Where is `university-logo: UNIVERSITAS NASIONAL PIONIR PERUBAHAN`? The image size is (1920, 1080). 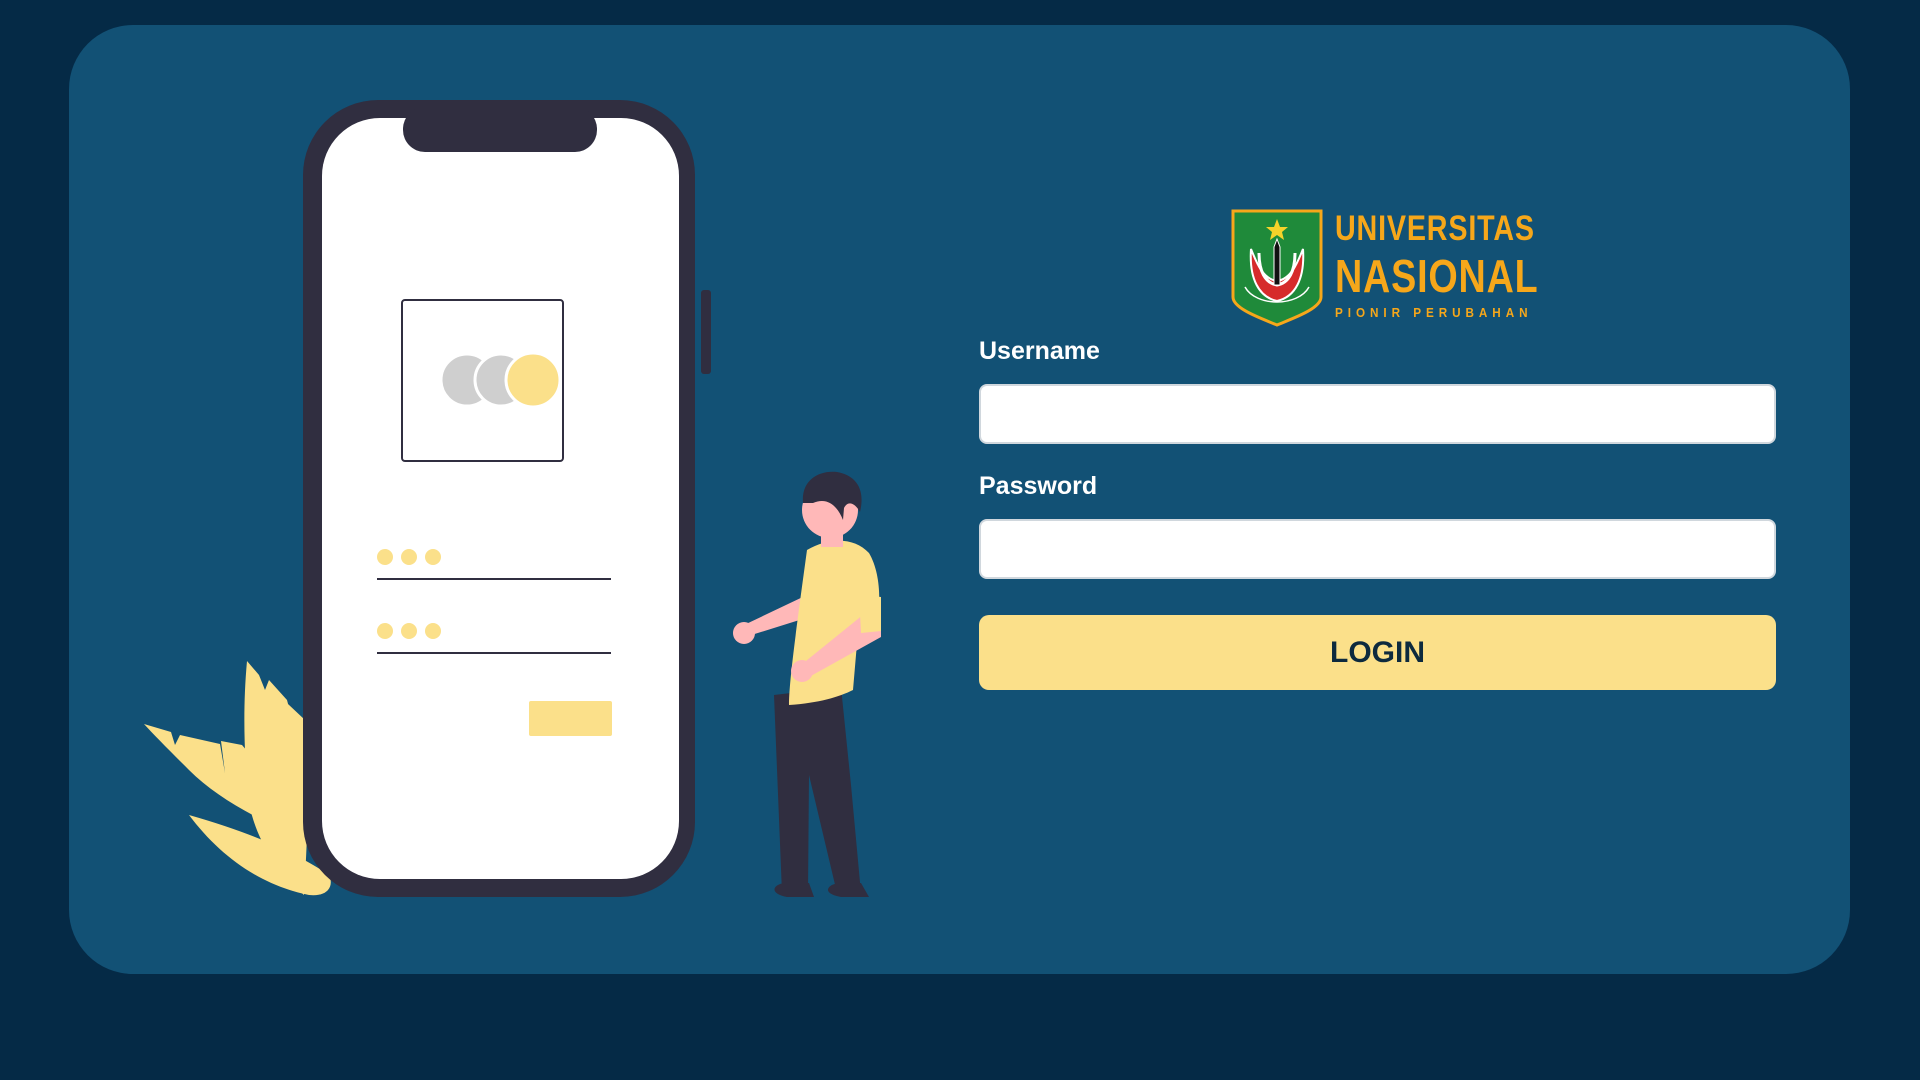 university-logo: UNIVERSITAS NASIONAL PIONIR PERUBAHAN is located at coordinates (1396, 258).